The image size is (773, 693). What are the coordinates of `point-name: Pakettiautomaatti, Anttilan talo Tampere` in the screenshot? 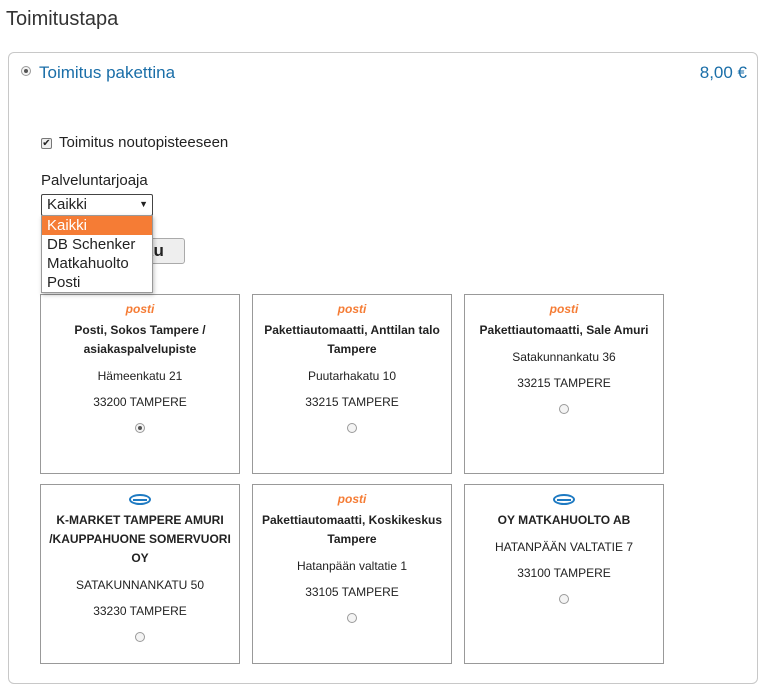 It's located at (352, 339).